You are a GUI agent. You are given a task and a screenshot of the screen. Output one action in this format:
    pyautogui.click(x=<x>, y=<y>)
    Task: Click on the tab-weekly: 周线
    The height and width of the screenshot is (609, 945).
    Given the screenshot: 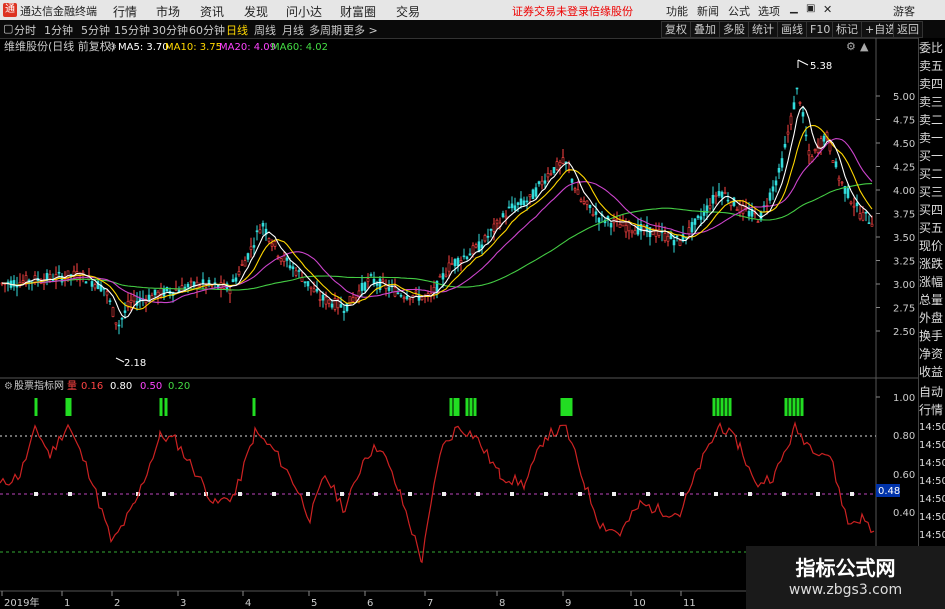 What is the action you would take?
    pyautogui.click(x=265, y=30)
    